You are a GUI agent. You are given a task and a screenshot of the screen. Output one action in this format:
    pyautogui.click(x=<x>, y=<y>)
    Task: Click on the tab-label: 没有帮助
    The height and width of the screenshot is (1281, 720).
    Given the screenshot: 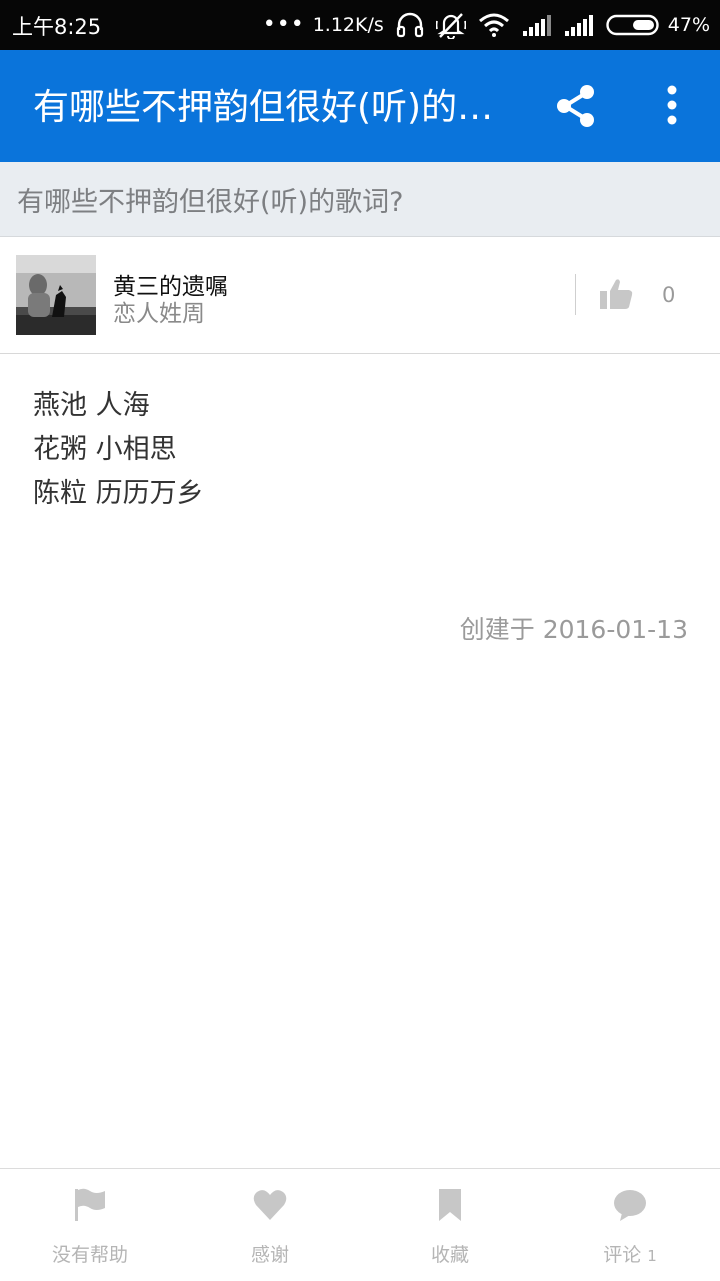 What is the action you would take?
    pyautogui.click(x=89, y=1255)
    